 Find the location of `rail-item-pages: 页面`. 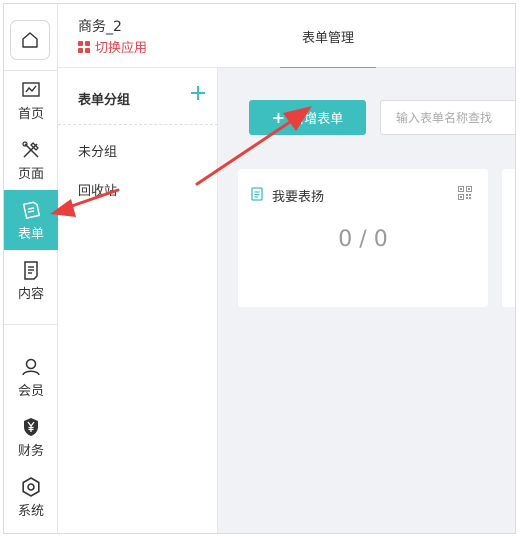

rail-item-pages: 页面 is located at coordinates (31, 160).